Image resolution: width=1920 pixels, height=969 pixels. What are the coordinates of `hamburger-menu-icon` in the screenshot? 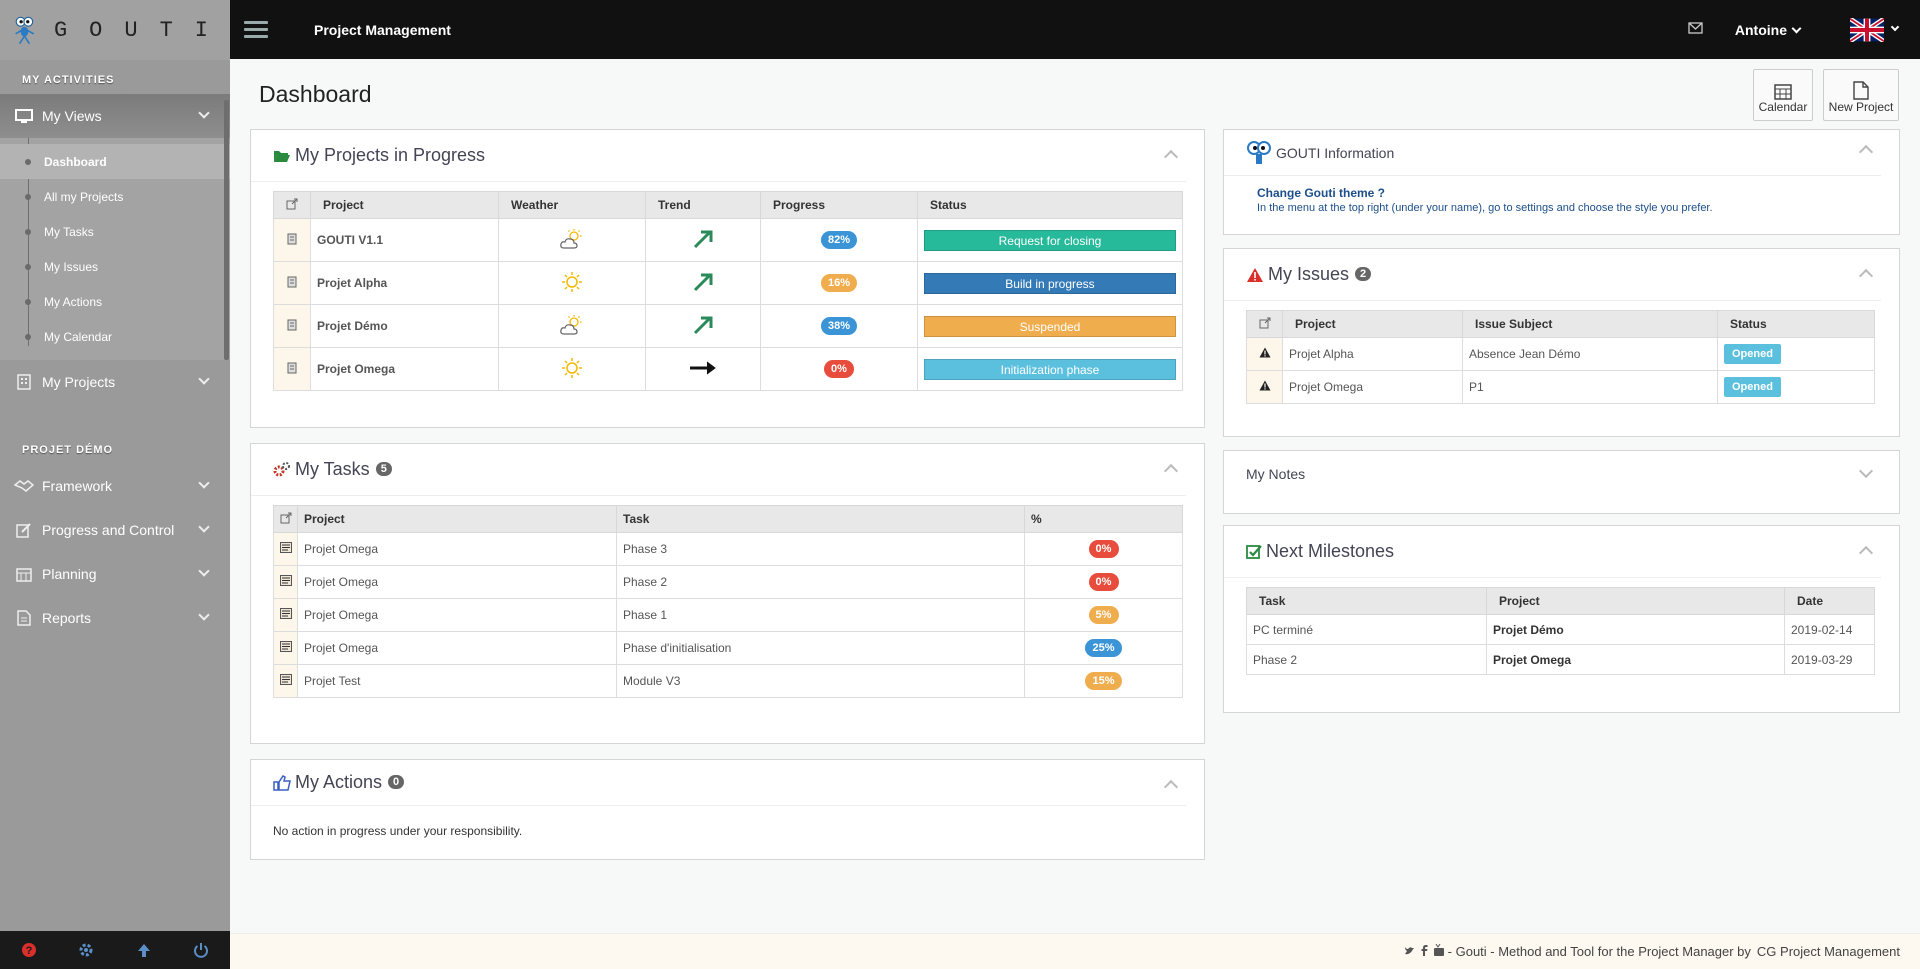 It's located at (256, 29).